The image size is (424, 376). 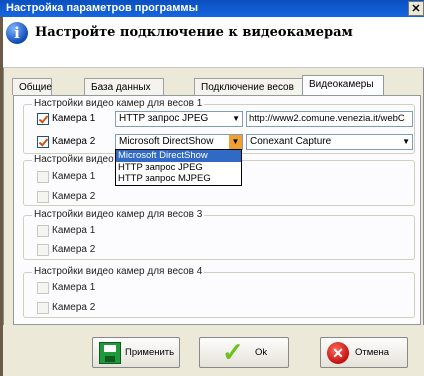 I want to click on ok-button: ✓ Ok, so click(x=244, y=352).